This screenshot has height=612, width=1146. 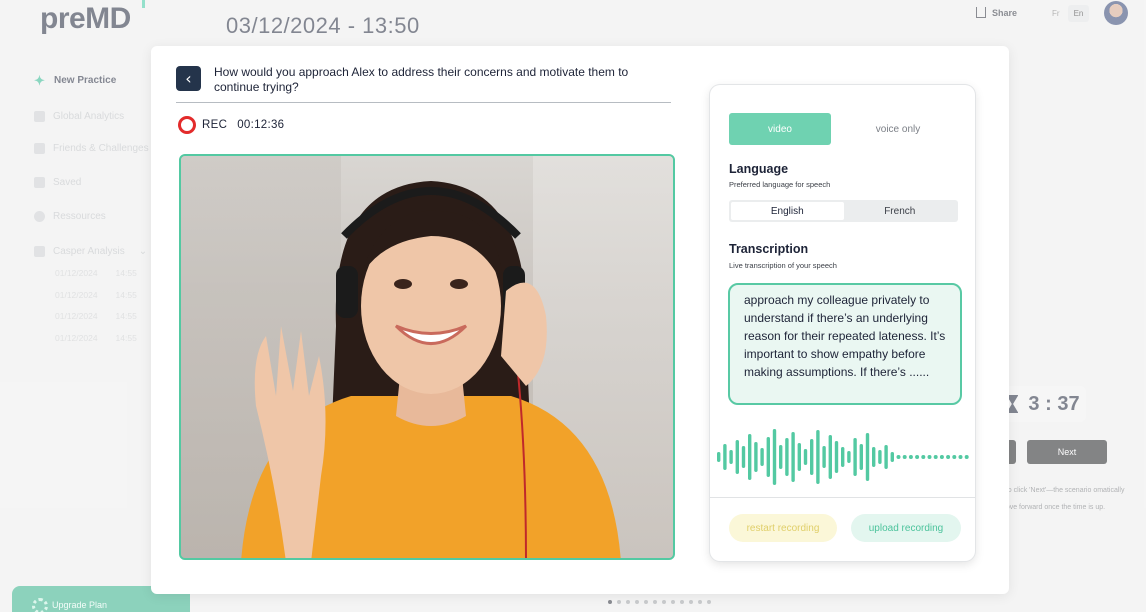 What do you see at coordinates (900, 211) in the screenshot?
I see `language-french-tab: French` at bounding box center [900, 211].